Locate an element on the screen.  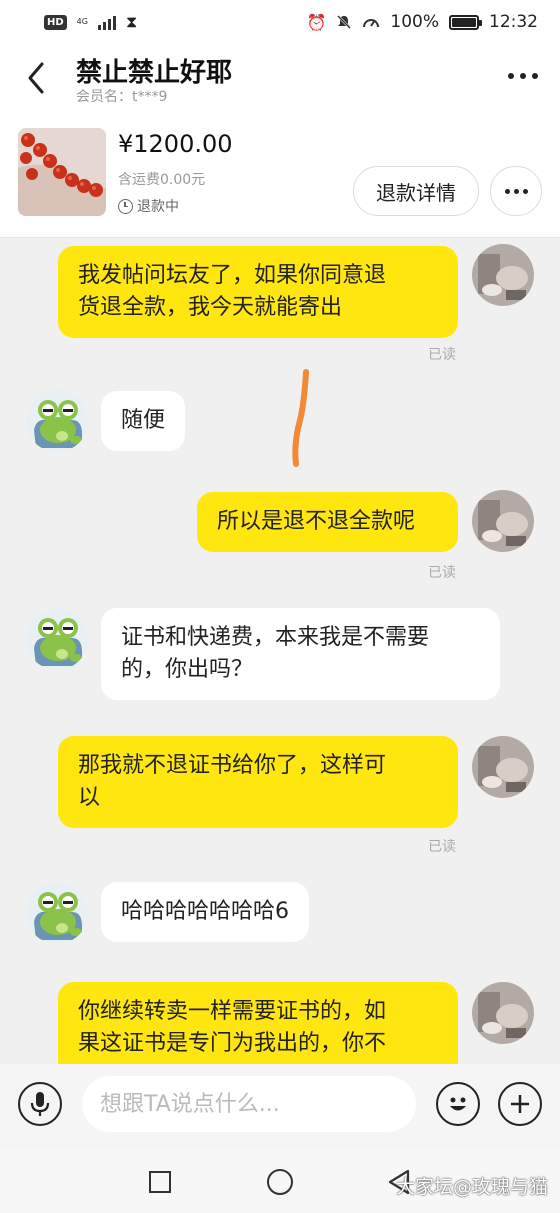
refund-status: 退款中 is located at coordinates (148, 206).